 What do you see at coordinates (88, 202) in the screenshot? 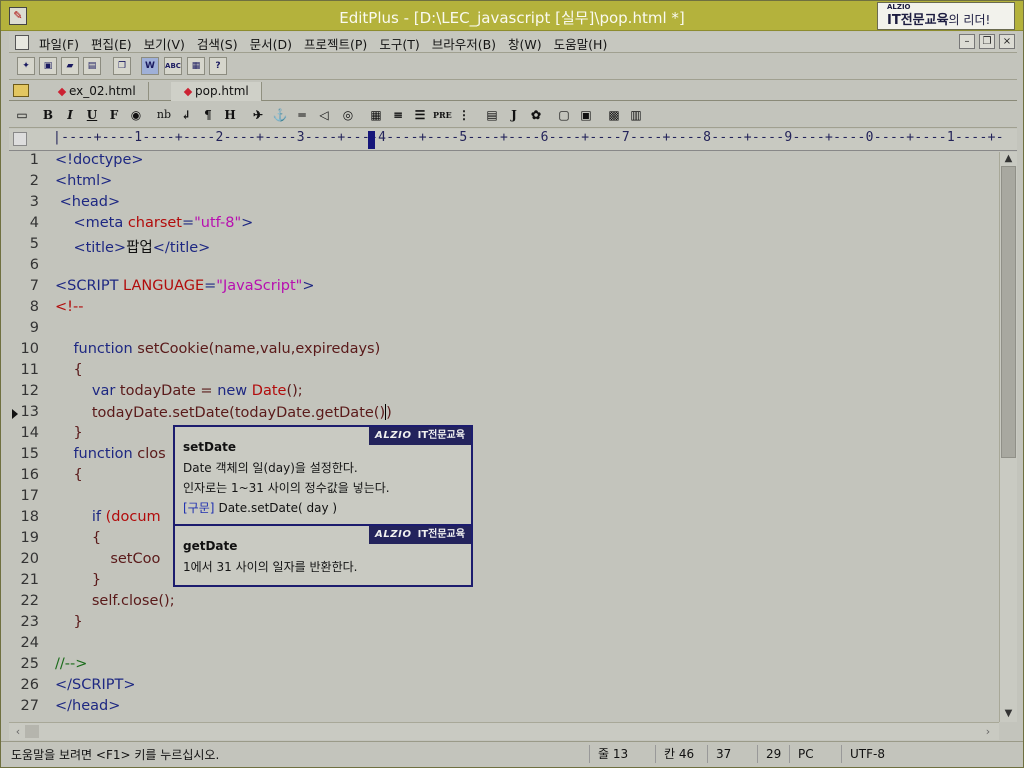
I see `line-code: <head>` at bounding box center [88, 202].